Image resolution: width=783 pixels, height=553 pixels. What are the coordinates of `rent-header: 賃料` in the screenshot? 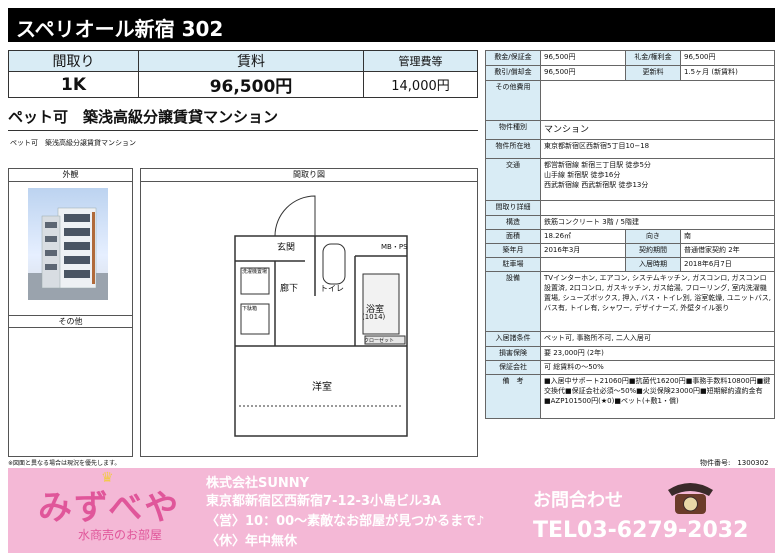 It's located at (251, 61).